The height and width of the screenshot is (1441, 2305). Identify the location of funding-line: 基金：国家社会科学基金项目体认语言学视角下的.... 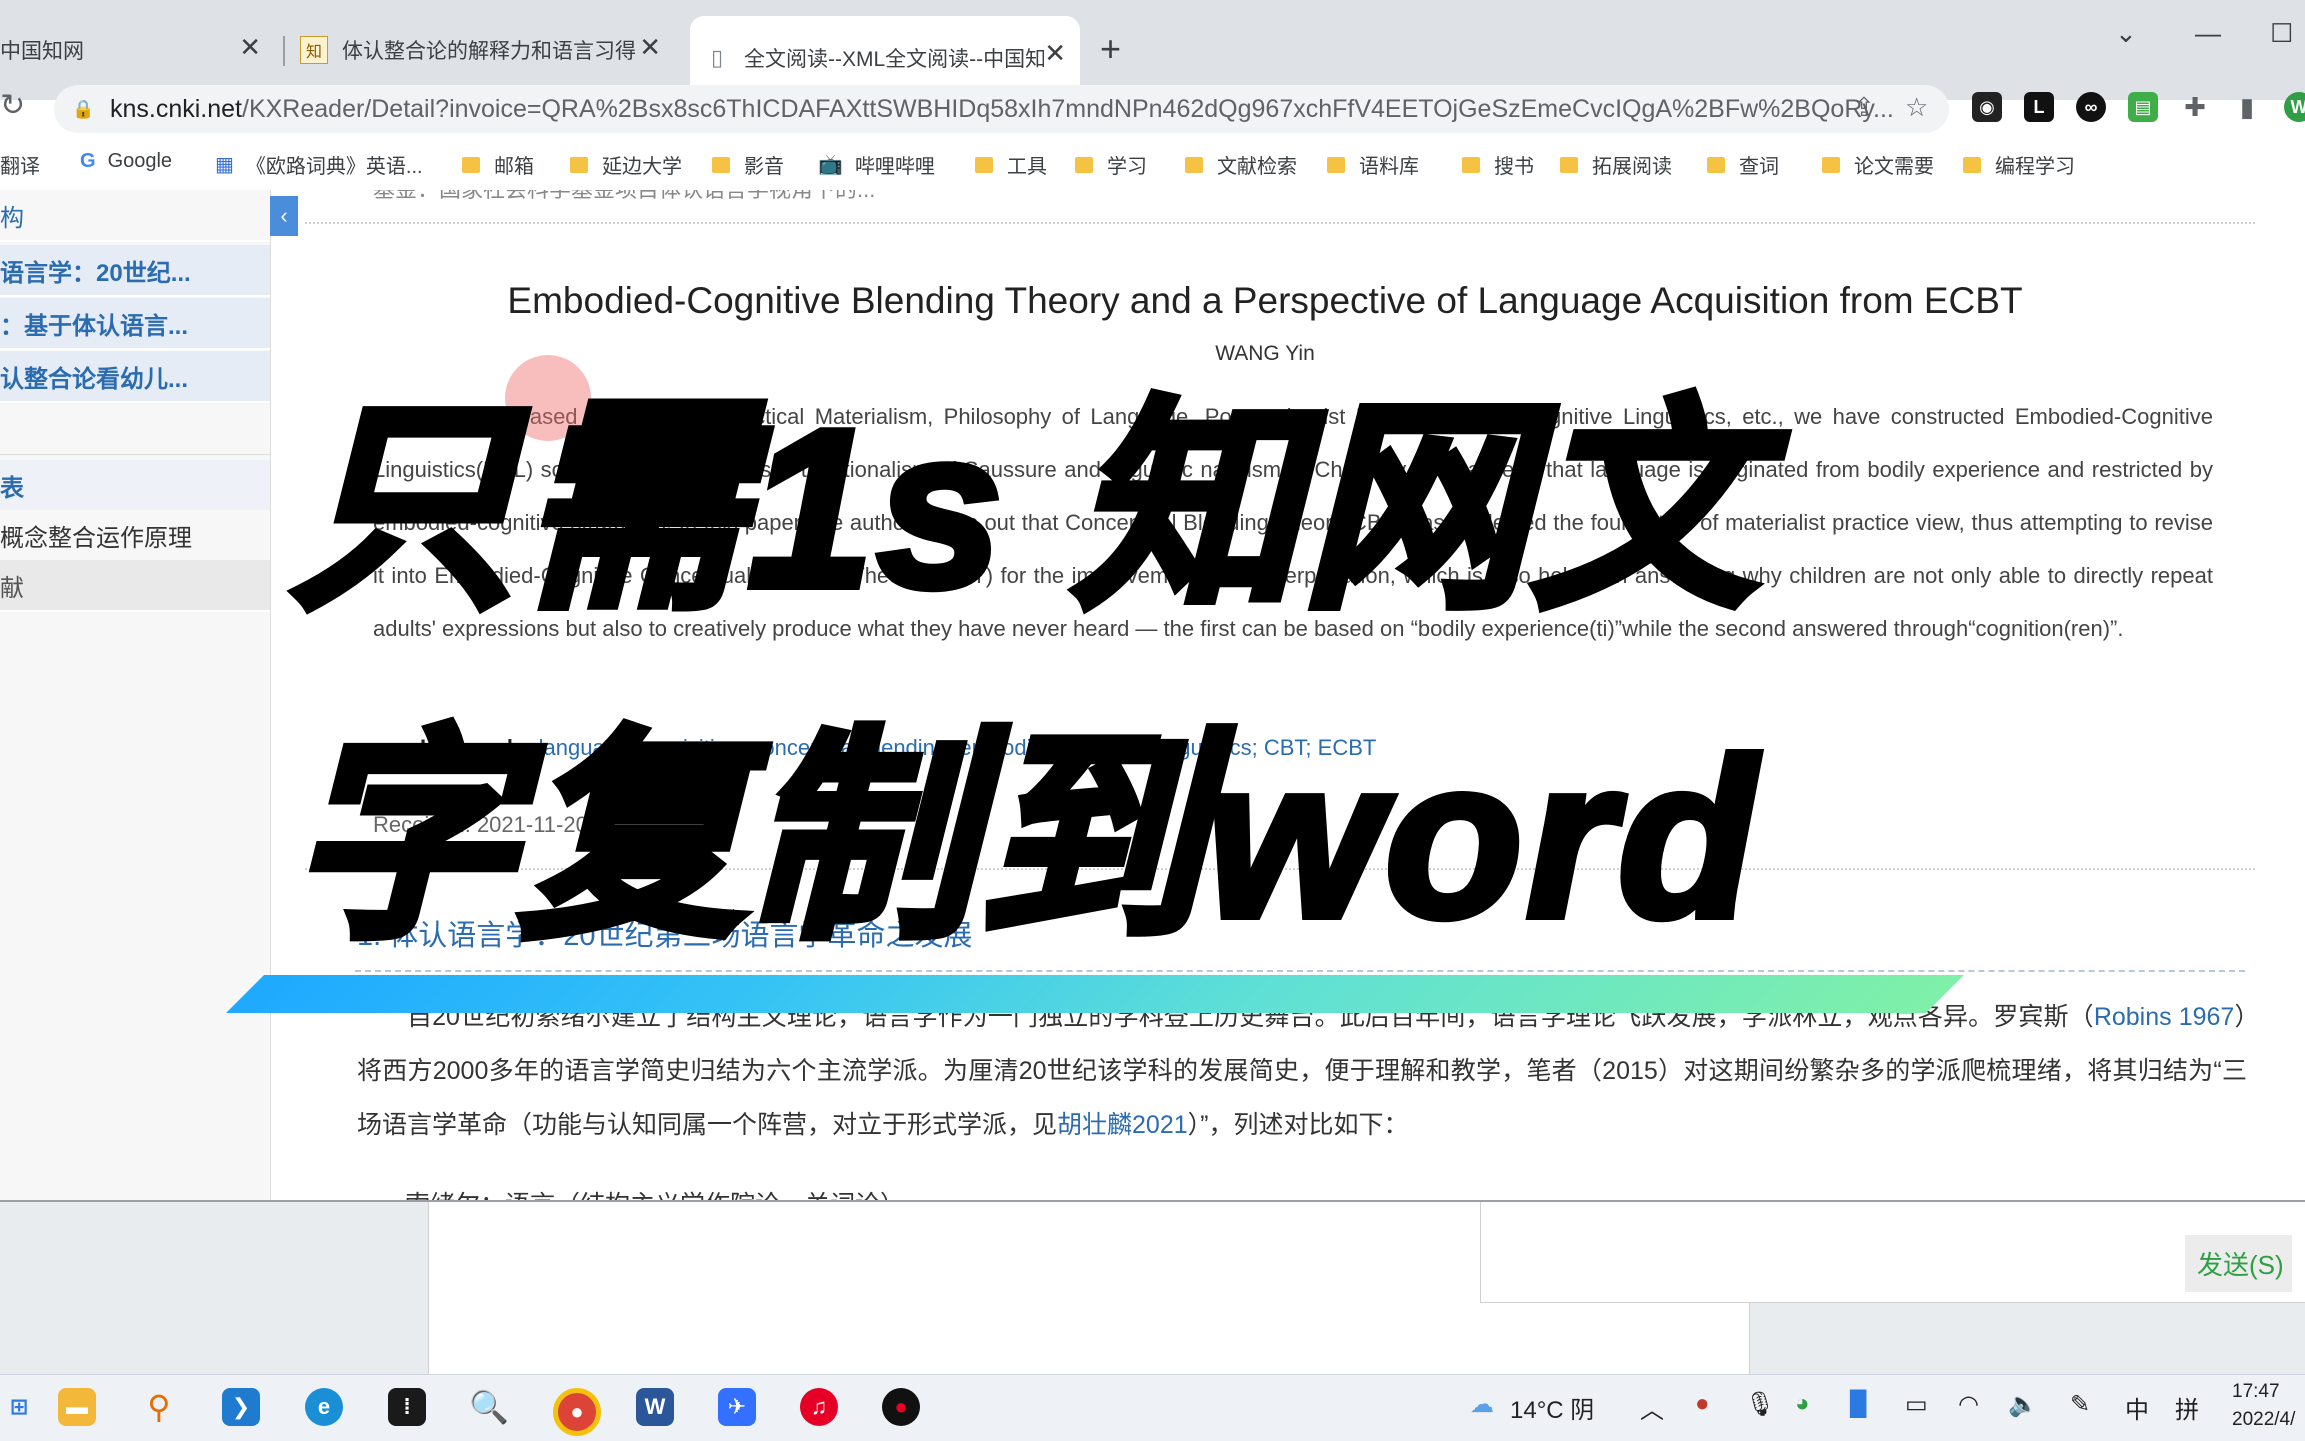
(624, 197).